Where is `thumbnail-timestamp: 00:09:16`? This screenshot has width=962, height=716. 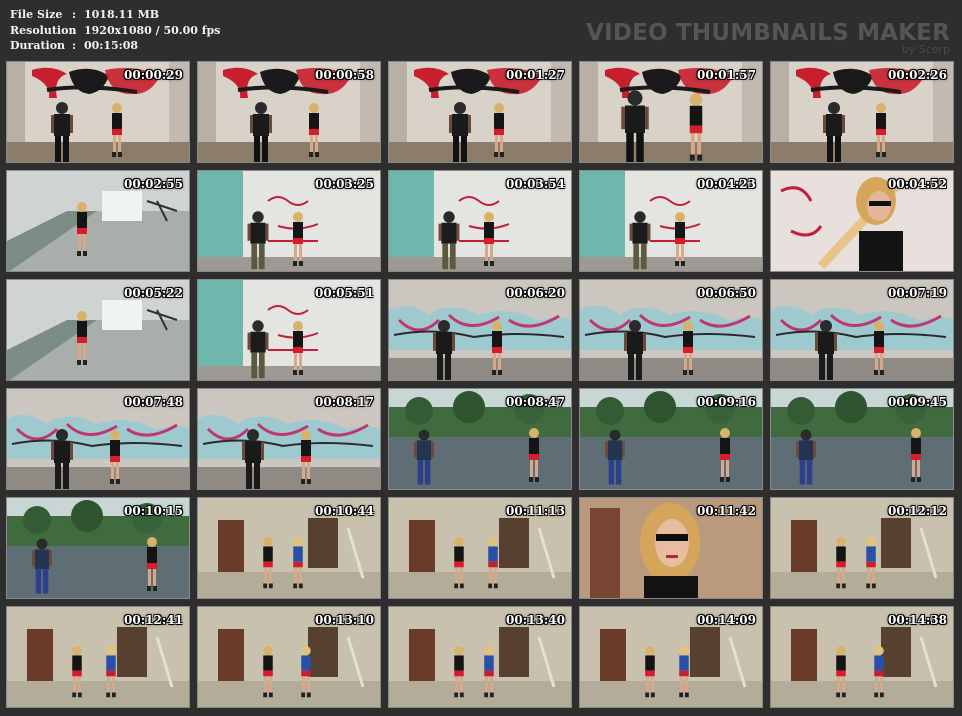 thumbnail-timestamp: 00:09:16 is located at coordinates (726, 402).